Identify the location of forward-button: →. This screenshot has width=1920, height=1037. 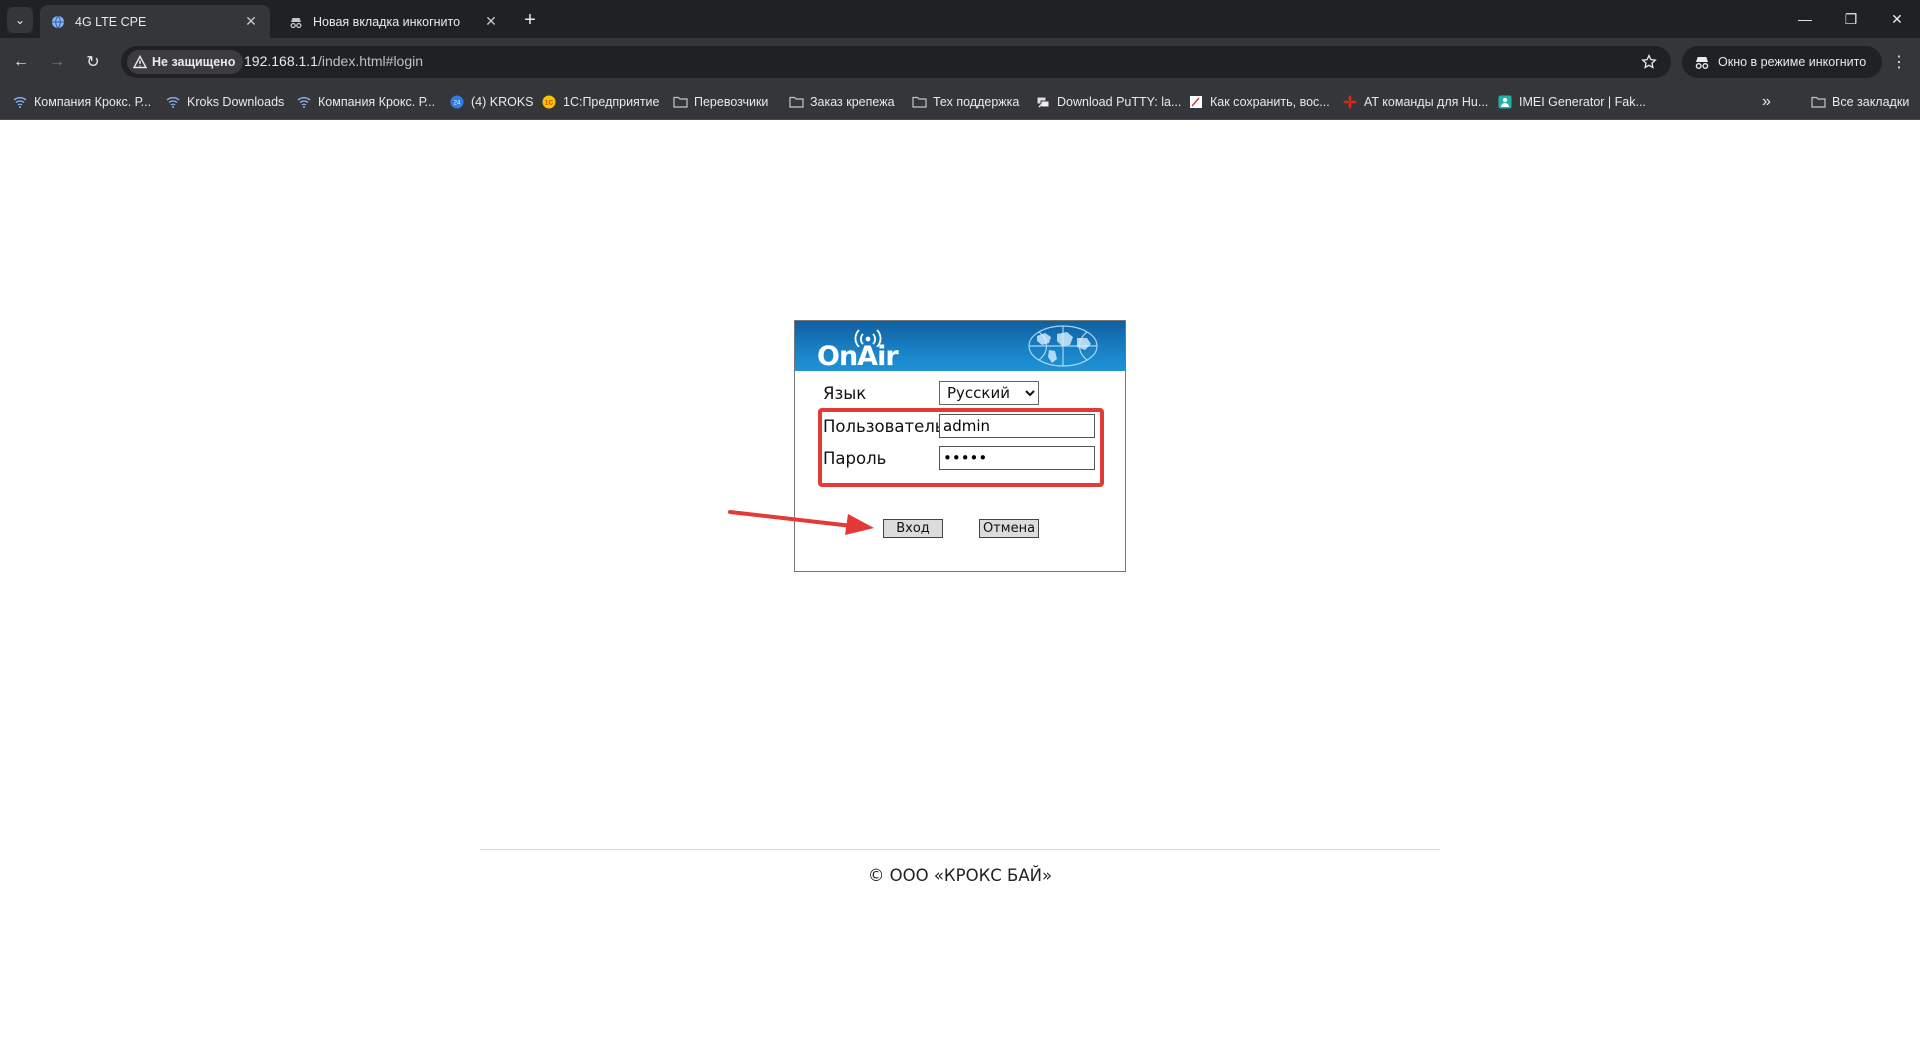
(57, 62).